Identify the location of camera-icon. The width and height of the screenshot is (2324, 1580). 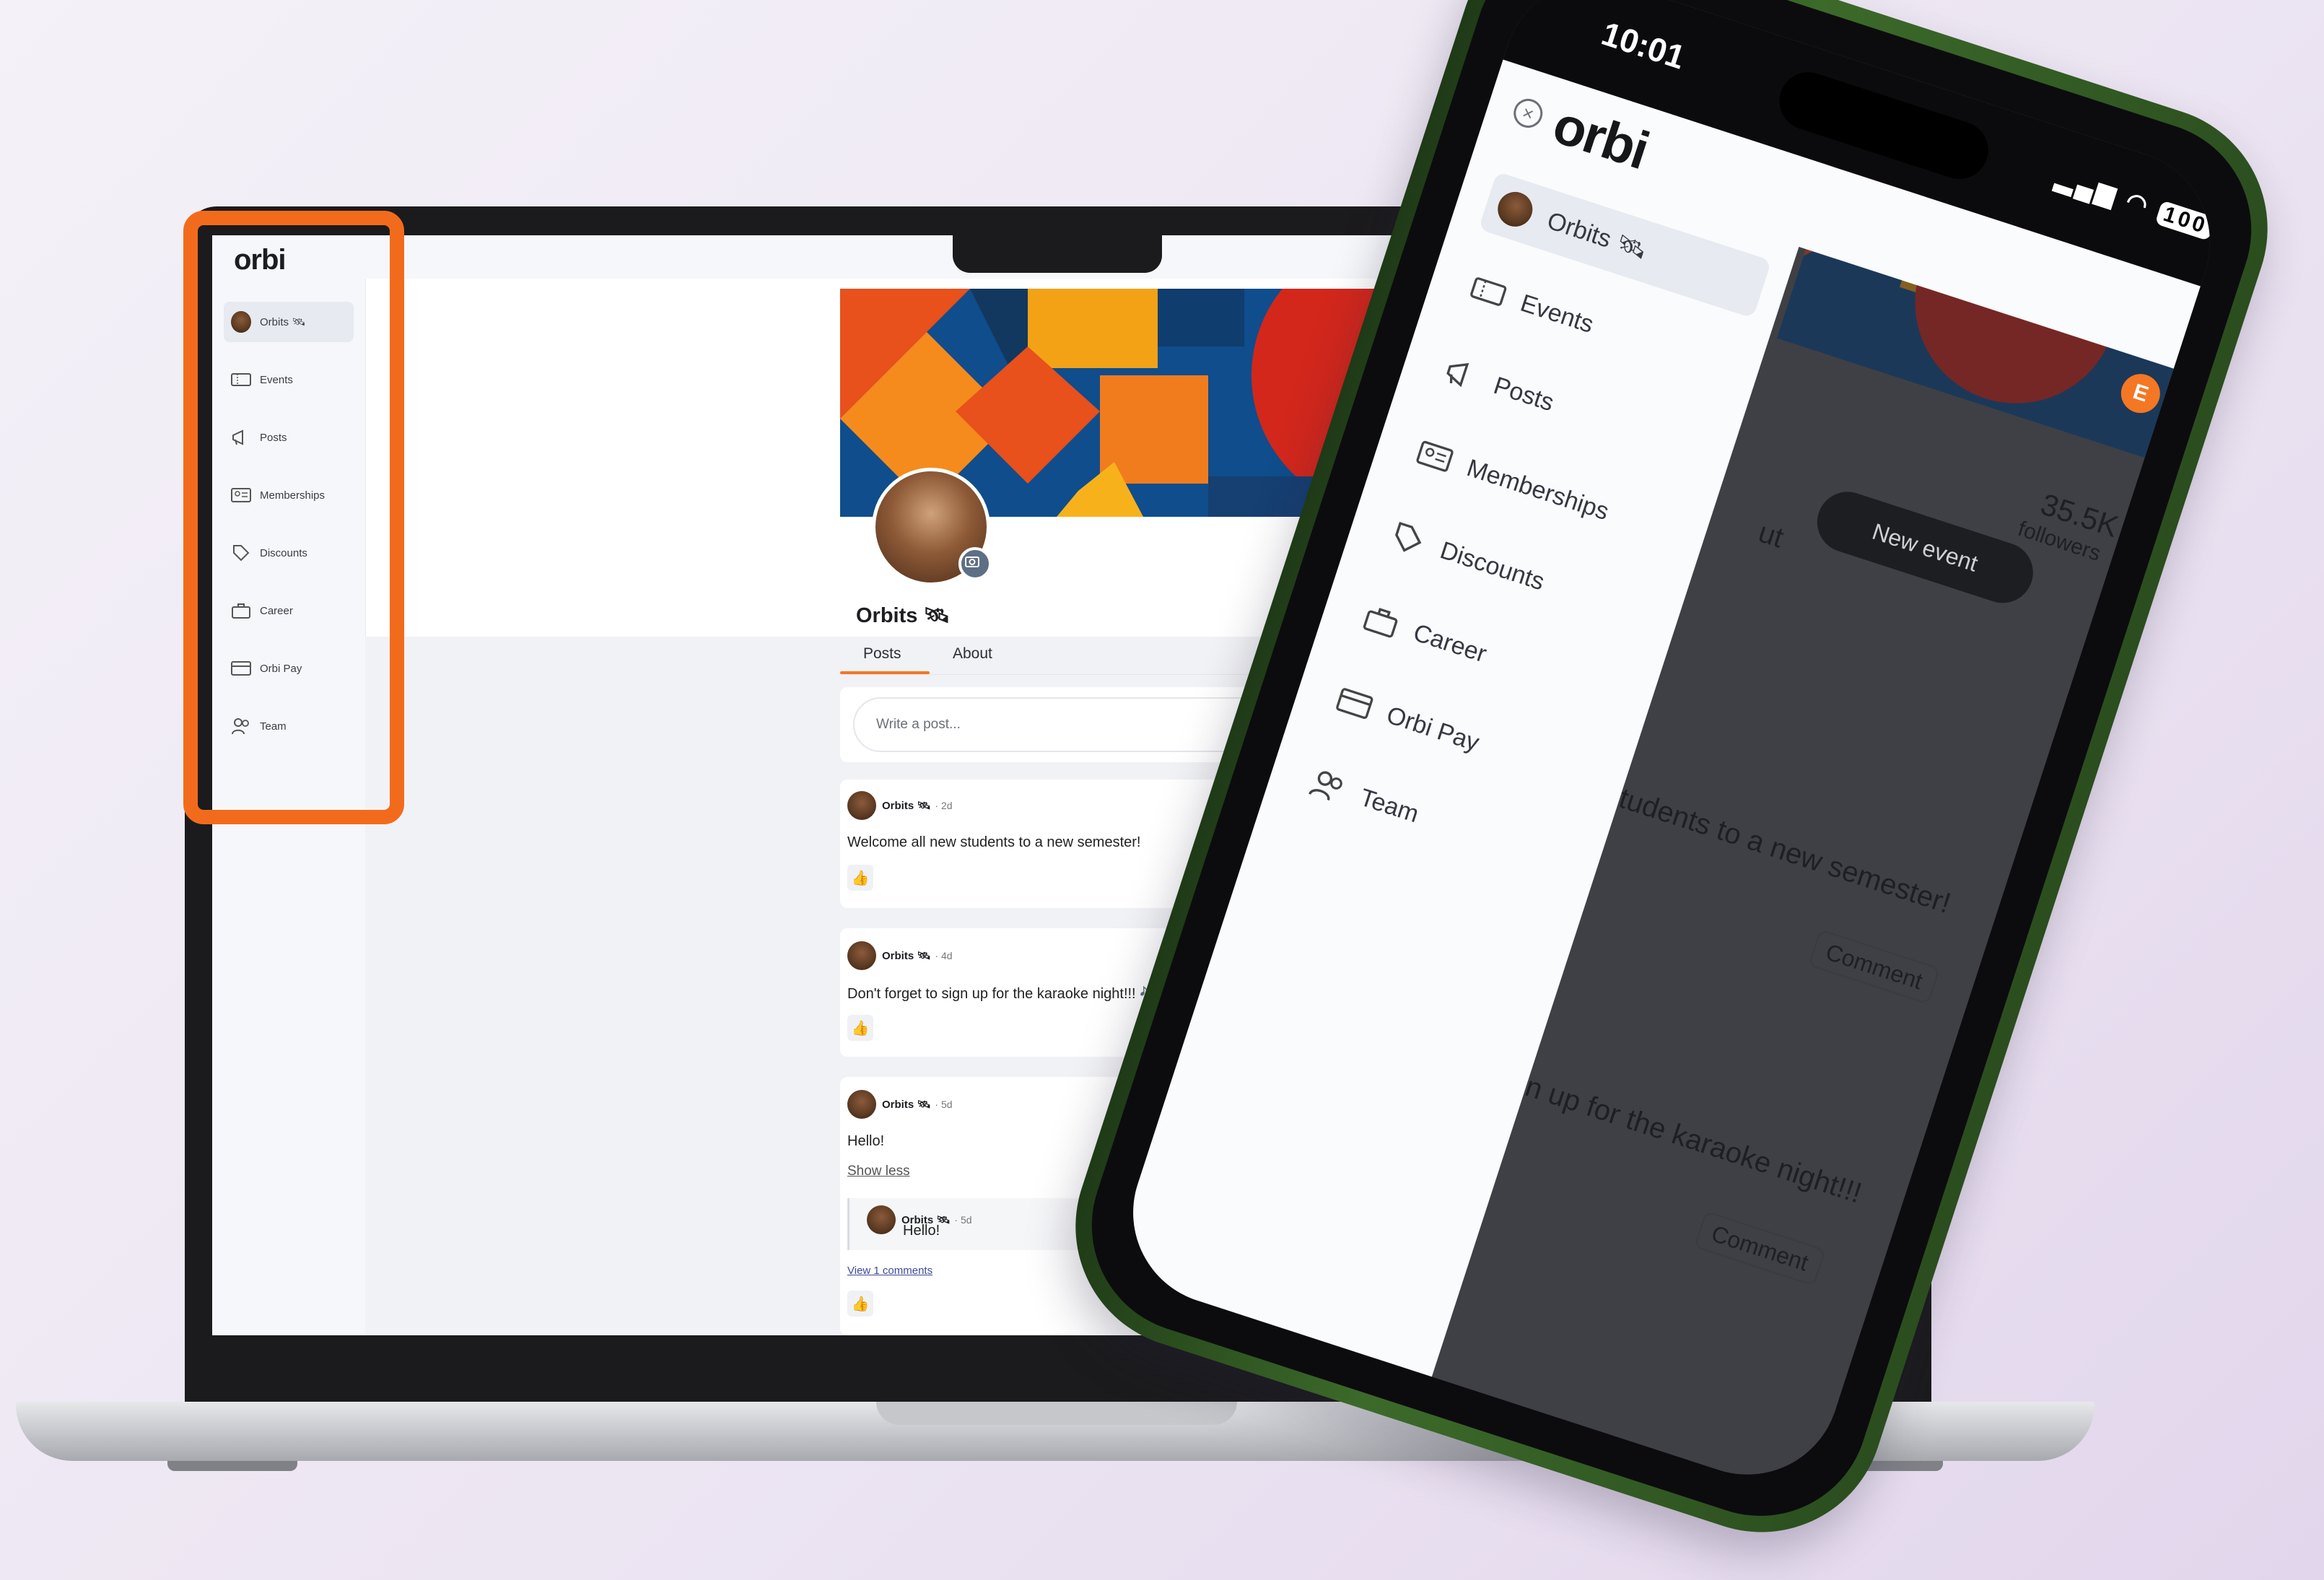
(975, 563).